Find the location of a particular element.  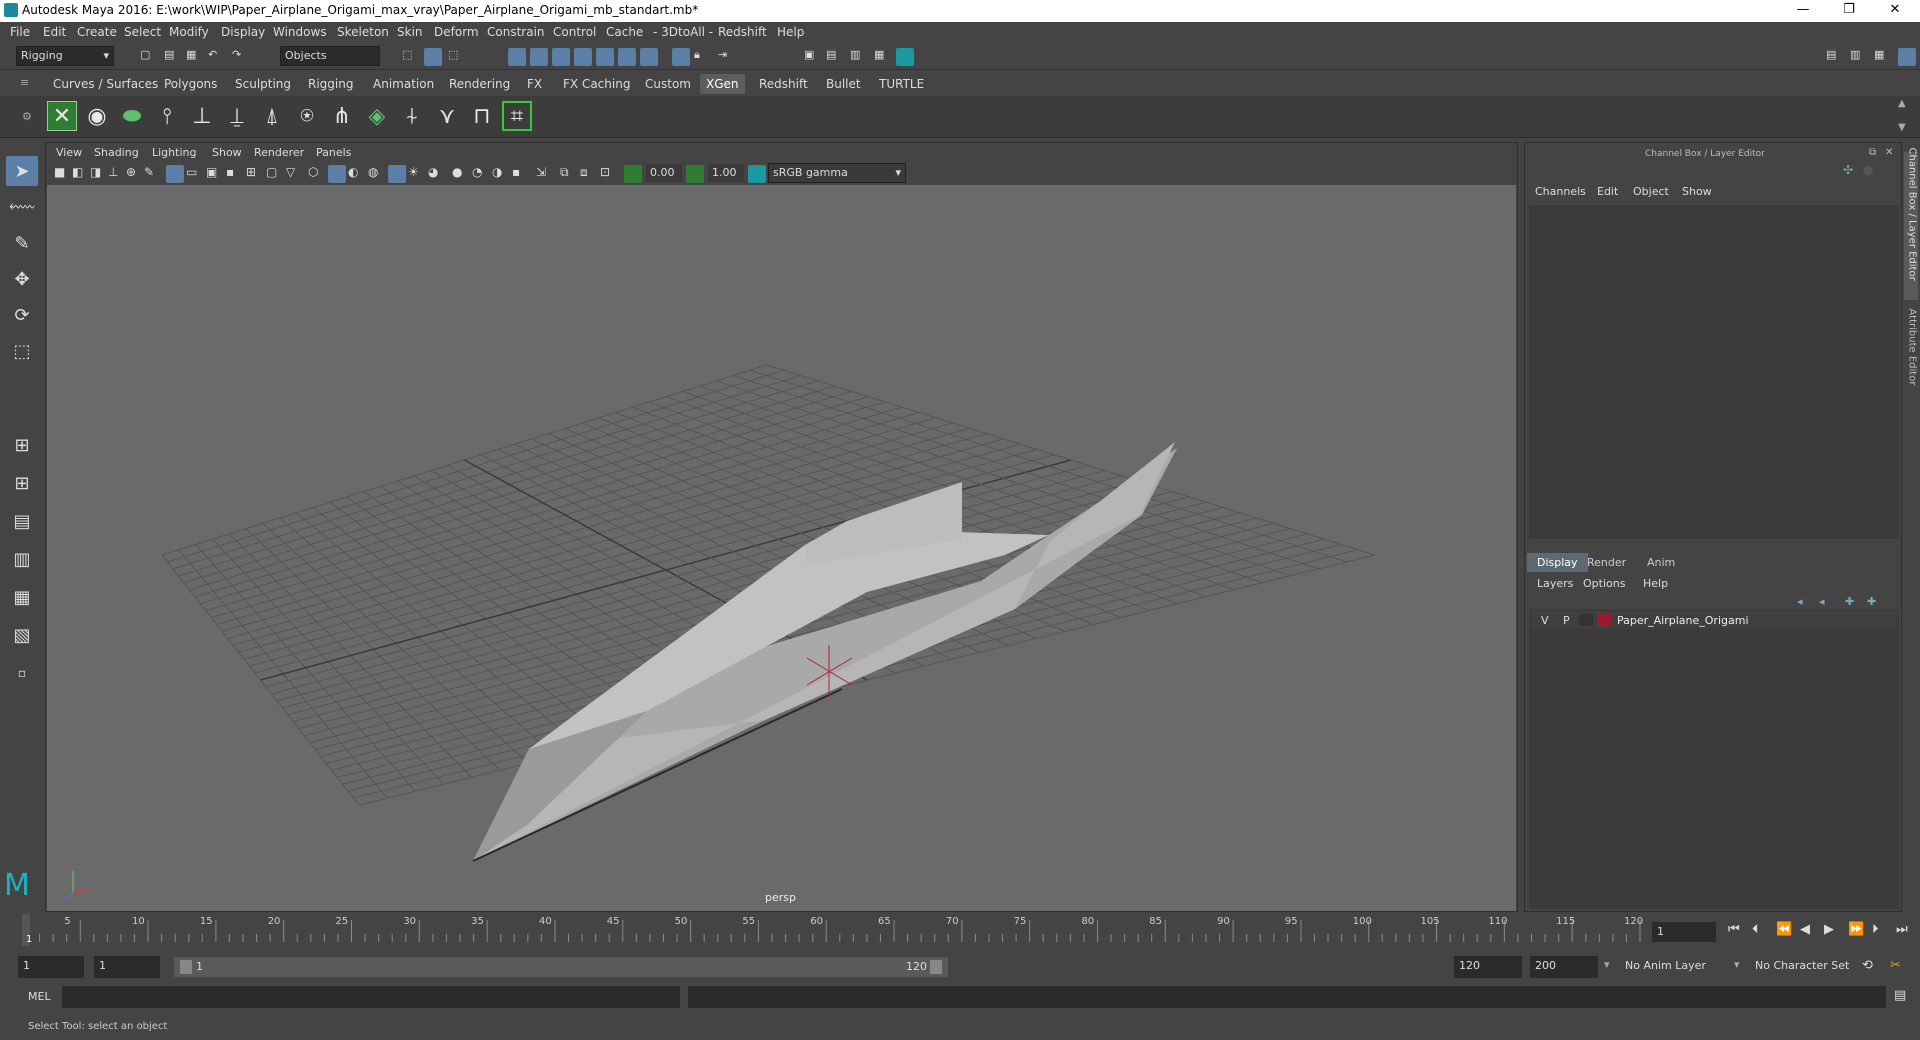

cb-menu-edit: Edit is located at coordinates (1607, 191).